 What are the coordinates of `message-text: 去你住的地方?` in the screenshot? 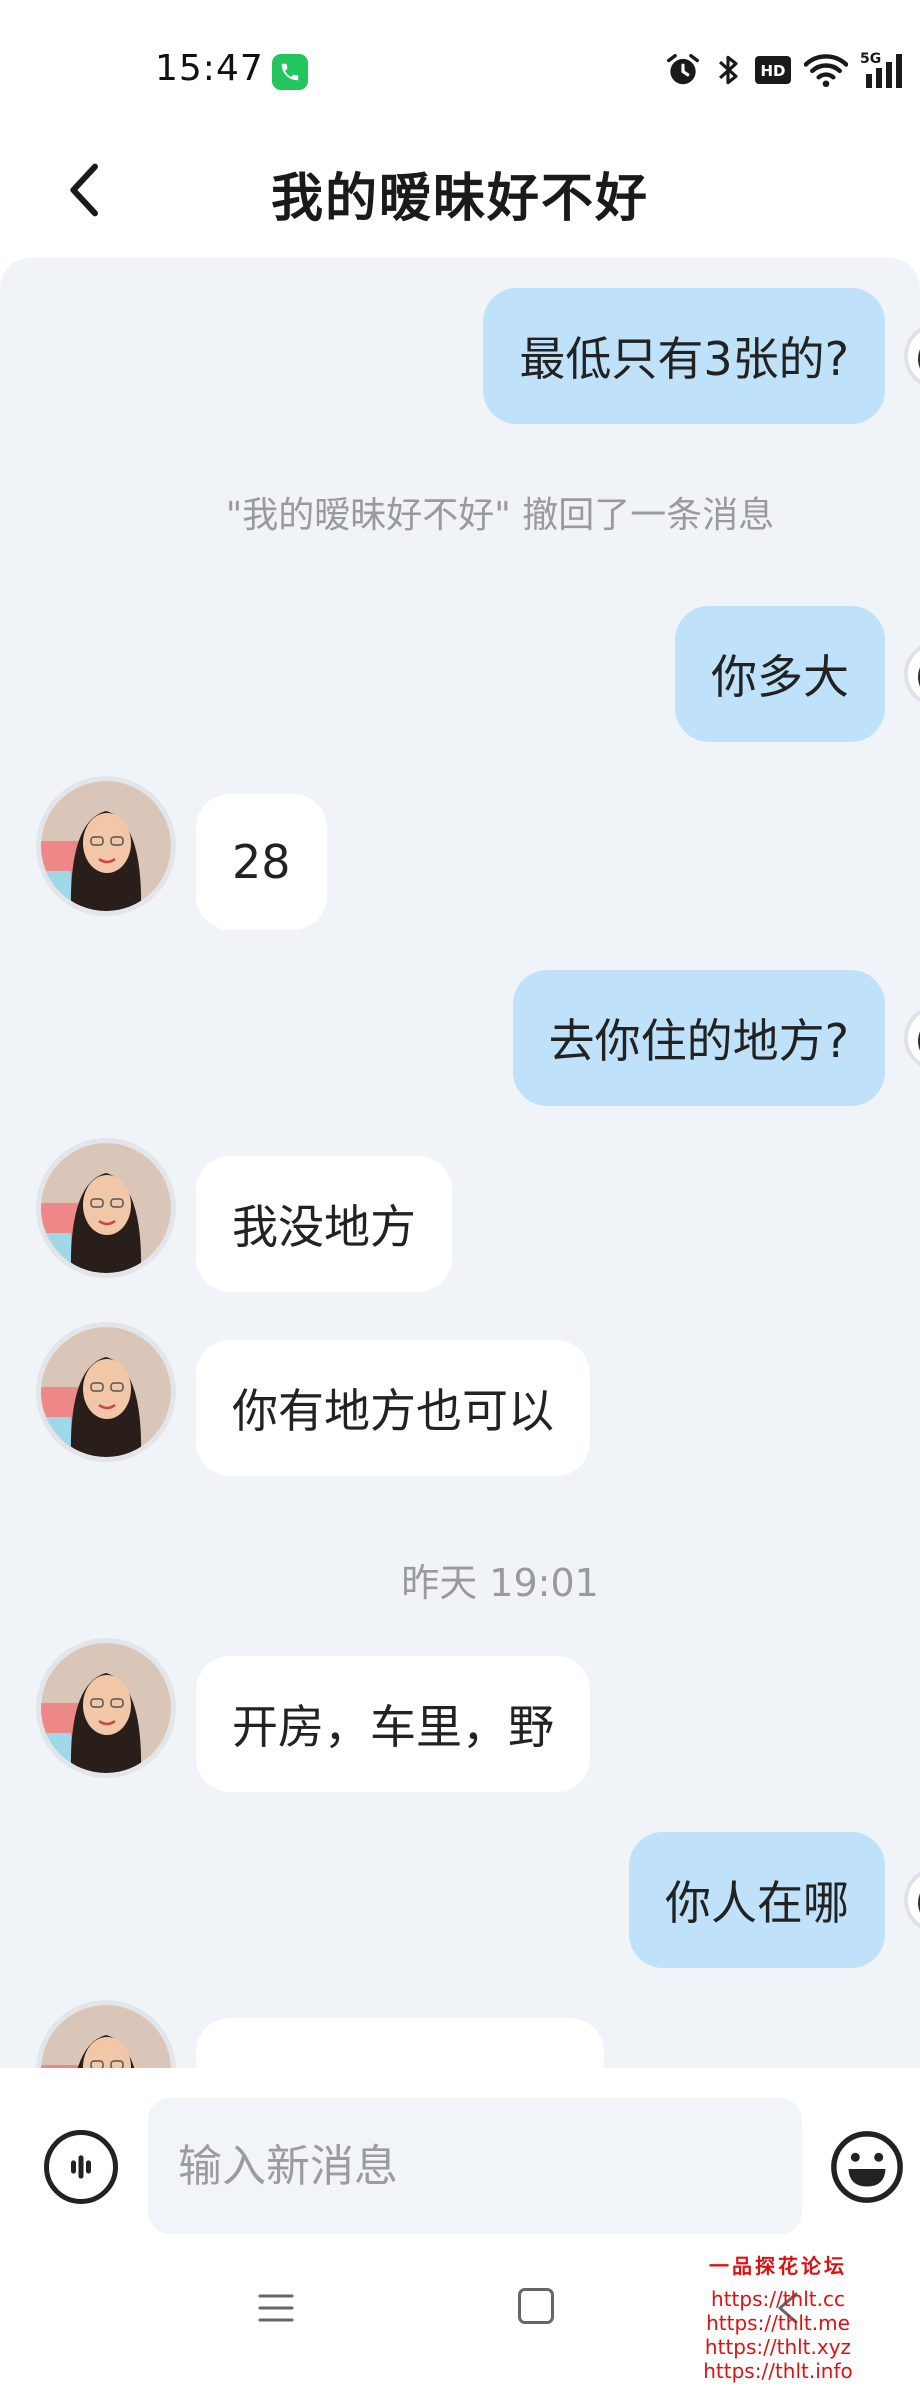 It's located at (698, 1041).